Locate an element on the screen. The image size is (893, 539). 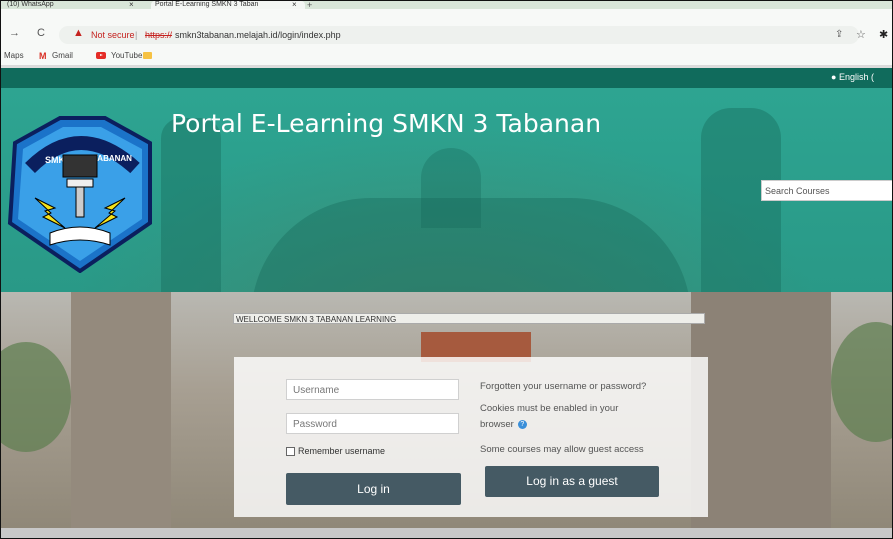
bookmark-star-icon: ☆ is located at coordinates (861, 34).